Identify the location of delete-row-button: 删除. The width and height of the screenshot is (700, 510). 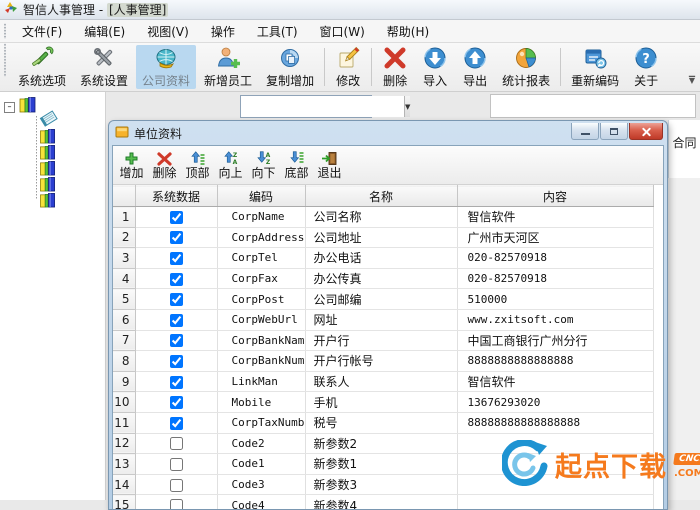
(164, 165).